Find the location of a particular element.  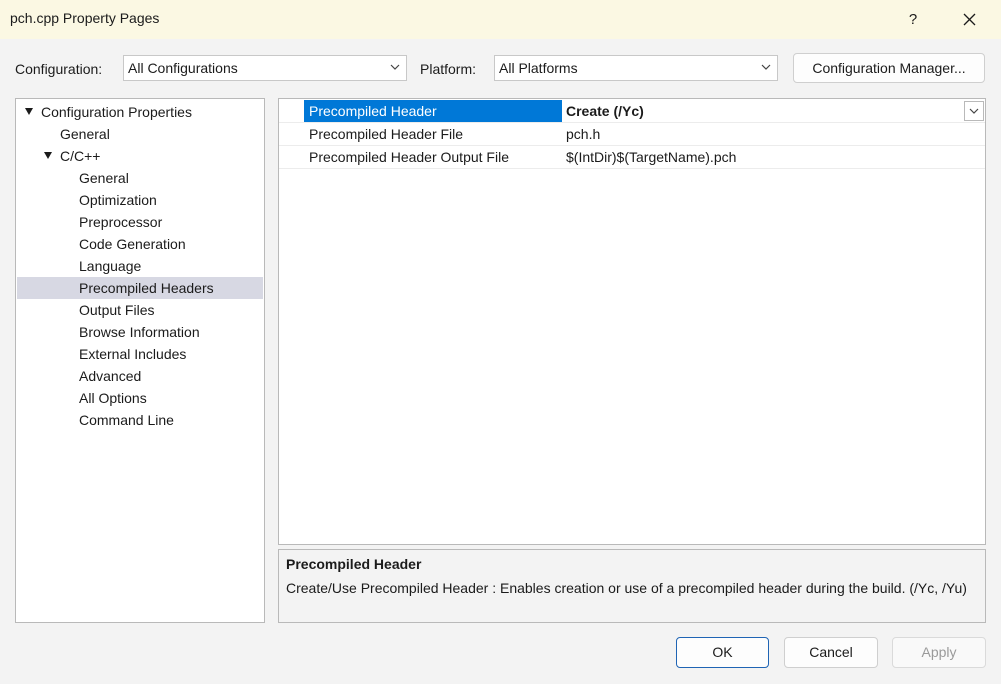

tree-item-configuration-properties: Configuration Properties is located at coordinates (140, 112).